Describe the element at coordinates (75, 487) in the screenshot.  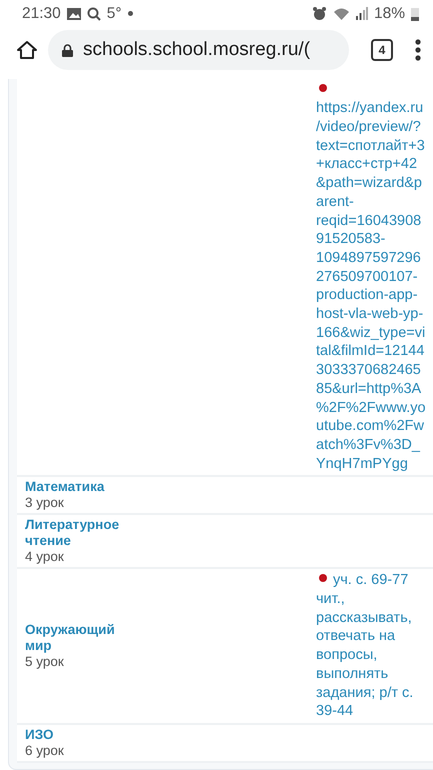
I see `subject-link: Математика` at that location.